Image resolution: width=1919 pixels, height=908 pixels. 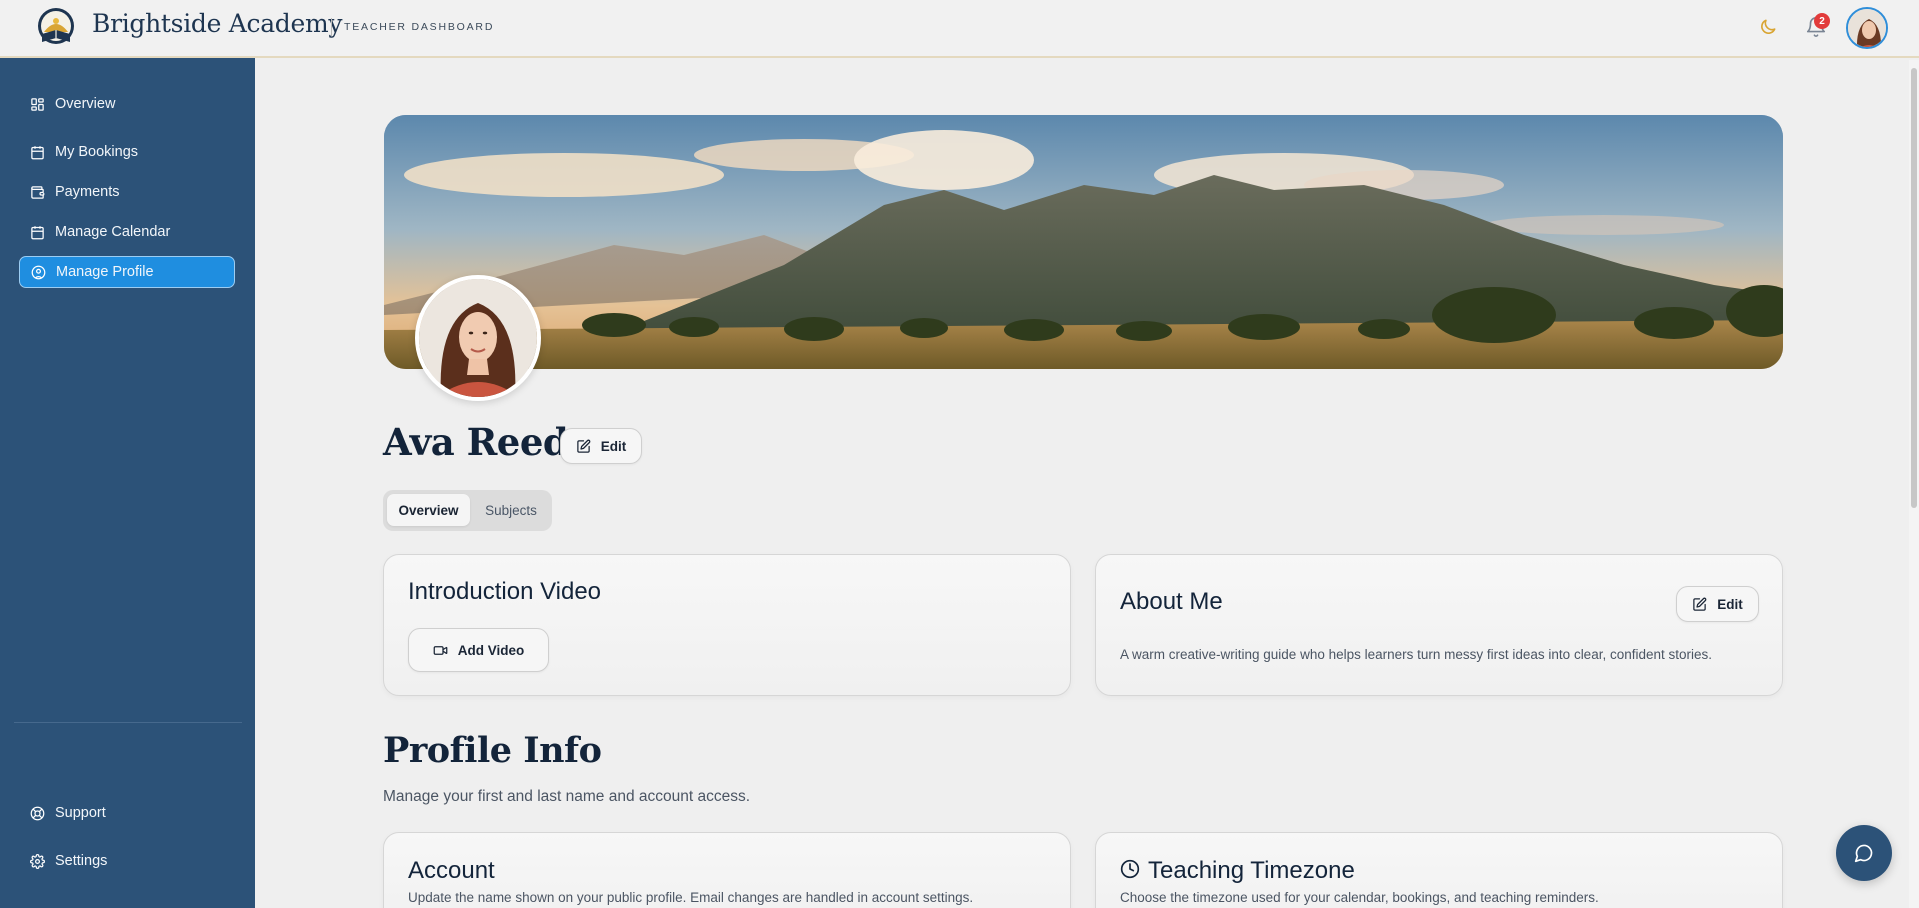 I want to click on tab-subjects: Subjects, so click(x=511, y=510).